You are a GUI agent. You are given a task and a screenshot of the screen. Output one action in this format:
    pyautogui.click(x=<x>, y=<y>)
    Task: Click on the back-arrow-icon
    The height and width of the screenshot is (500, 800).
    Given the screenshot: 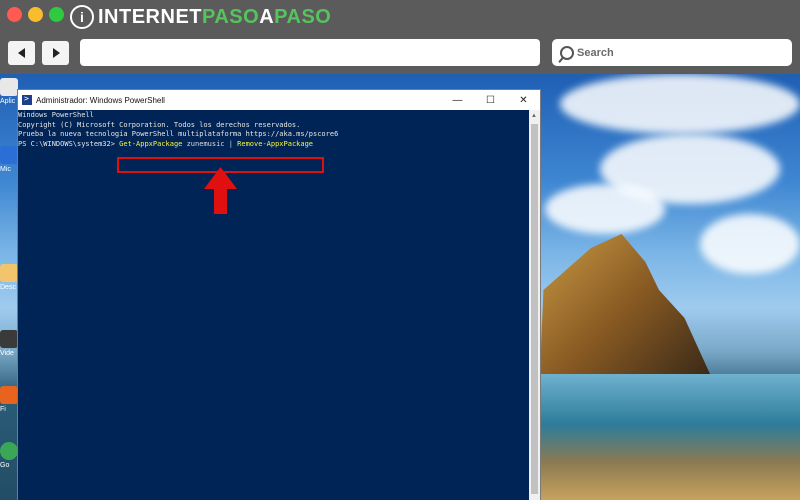 What is the action you would take?
    pyautogui.click(x=21, y=53)
    